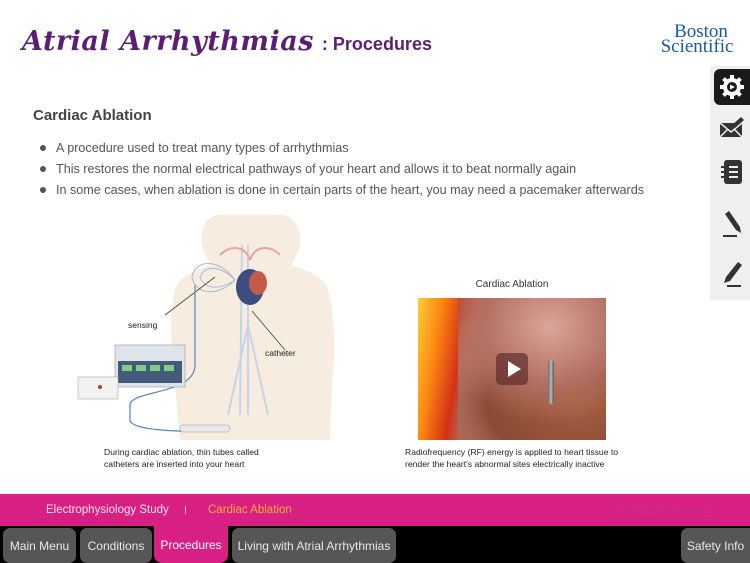  What do you see at coordinates (185, 510) in the screenshot?
I see `breadcrumb-separator` at bounding box center [185, 510].